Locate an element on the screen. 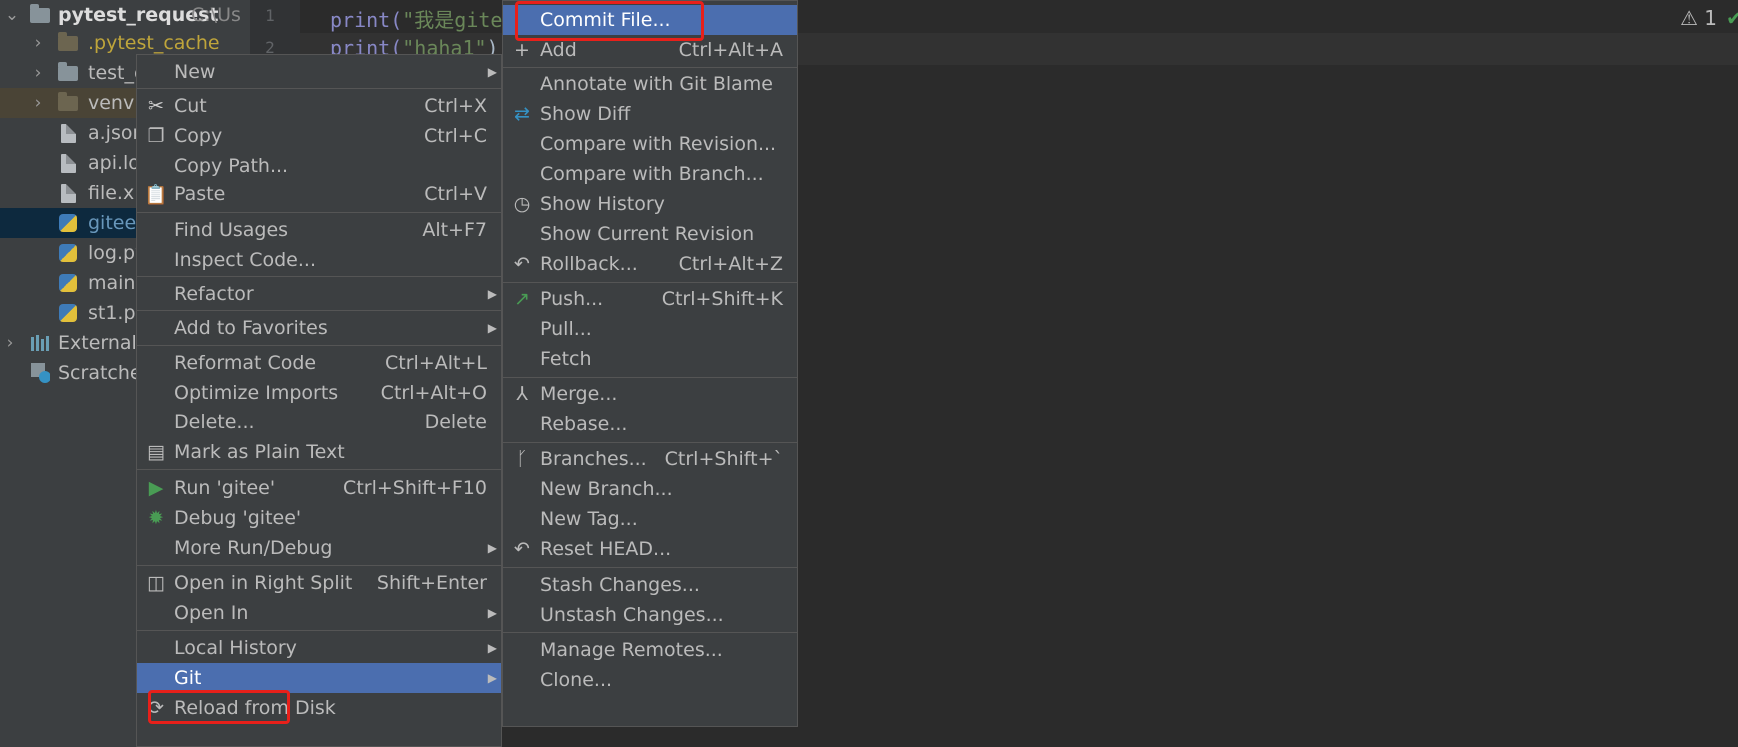  code-line-1: print("我是gite is located at coordinates (416, 18).